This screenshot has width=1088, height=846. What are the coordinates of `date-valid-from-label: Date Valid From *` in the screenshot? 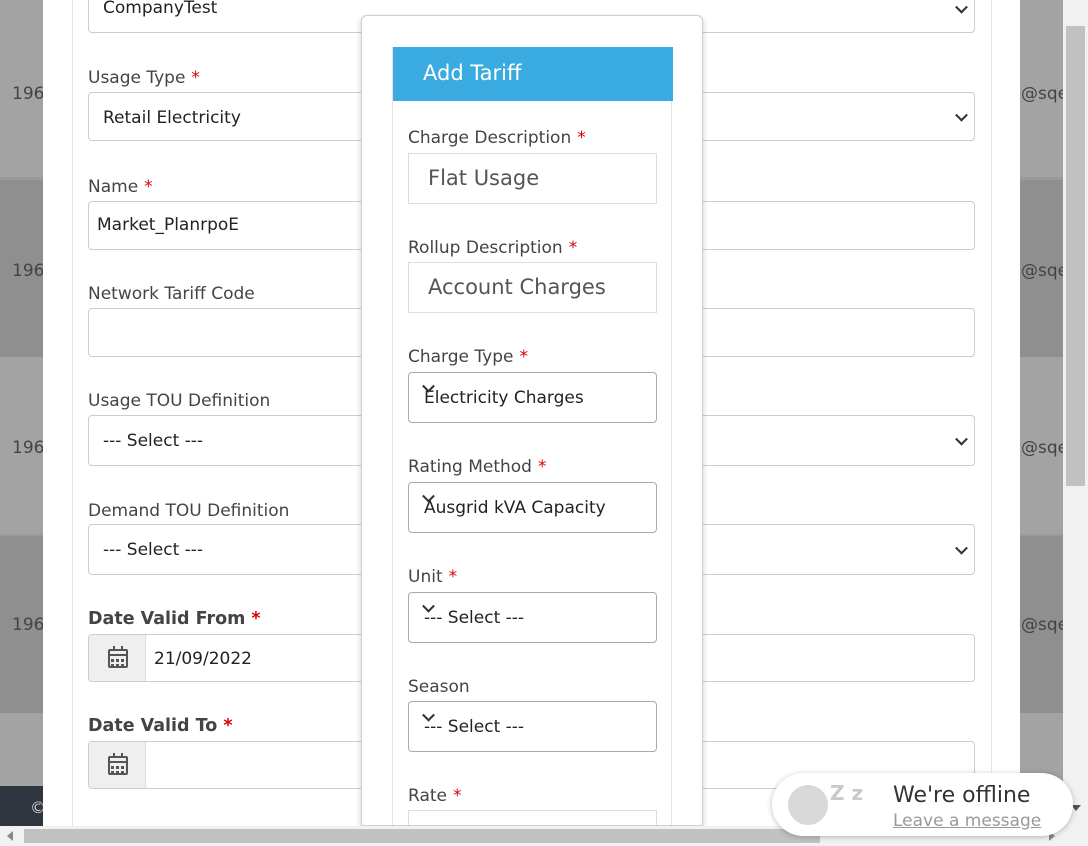 It's located at (174, 619).